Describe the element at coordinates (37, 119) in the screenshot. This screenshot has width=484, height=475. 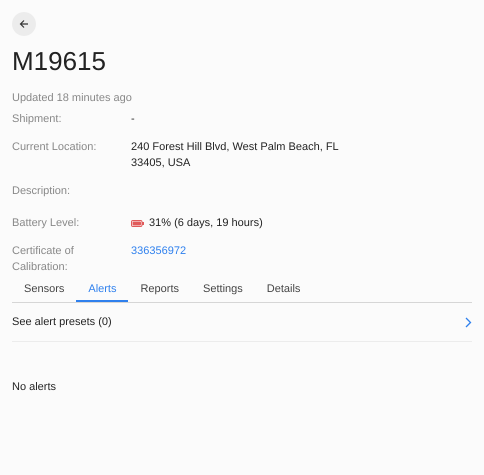
I see `field-label: Shipment:` at that location.